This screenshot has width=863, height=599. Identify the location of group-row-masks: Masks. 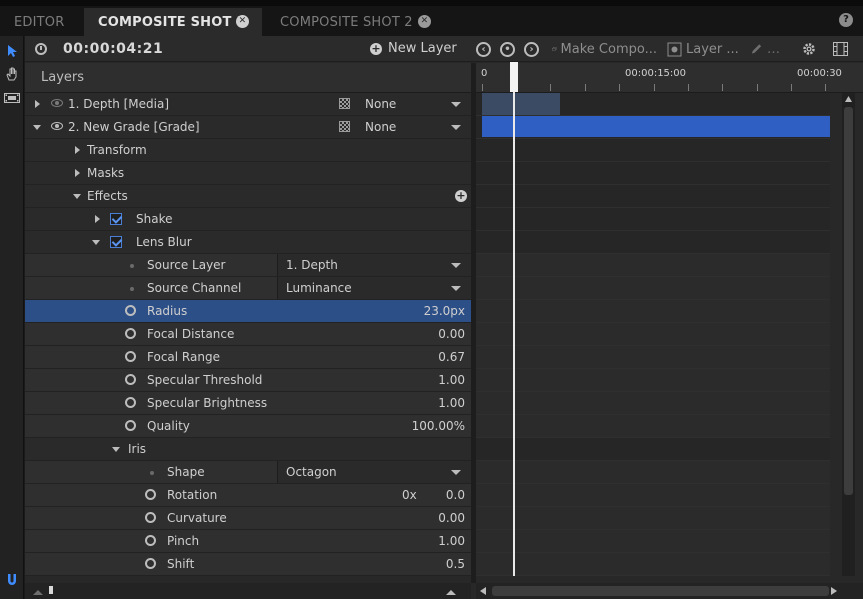
(248, 173).